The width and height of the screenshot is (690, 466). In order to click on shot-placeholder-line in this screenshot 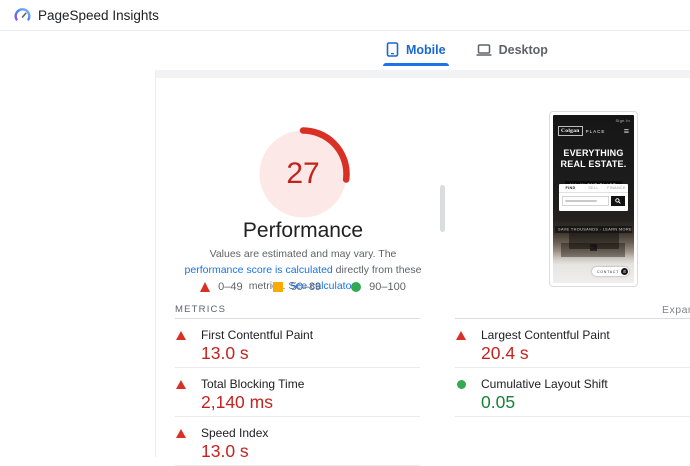, I will do `click(581, 201)`.